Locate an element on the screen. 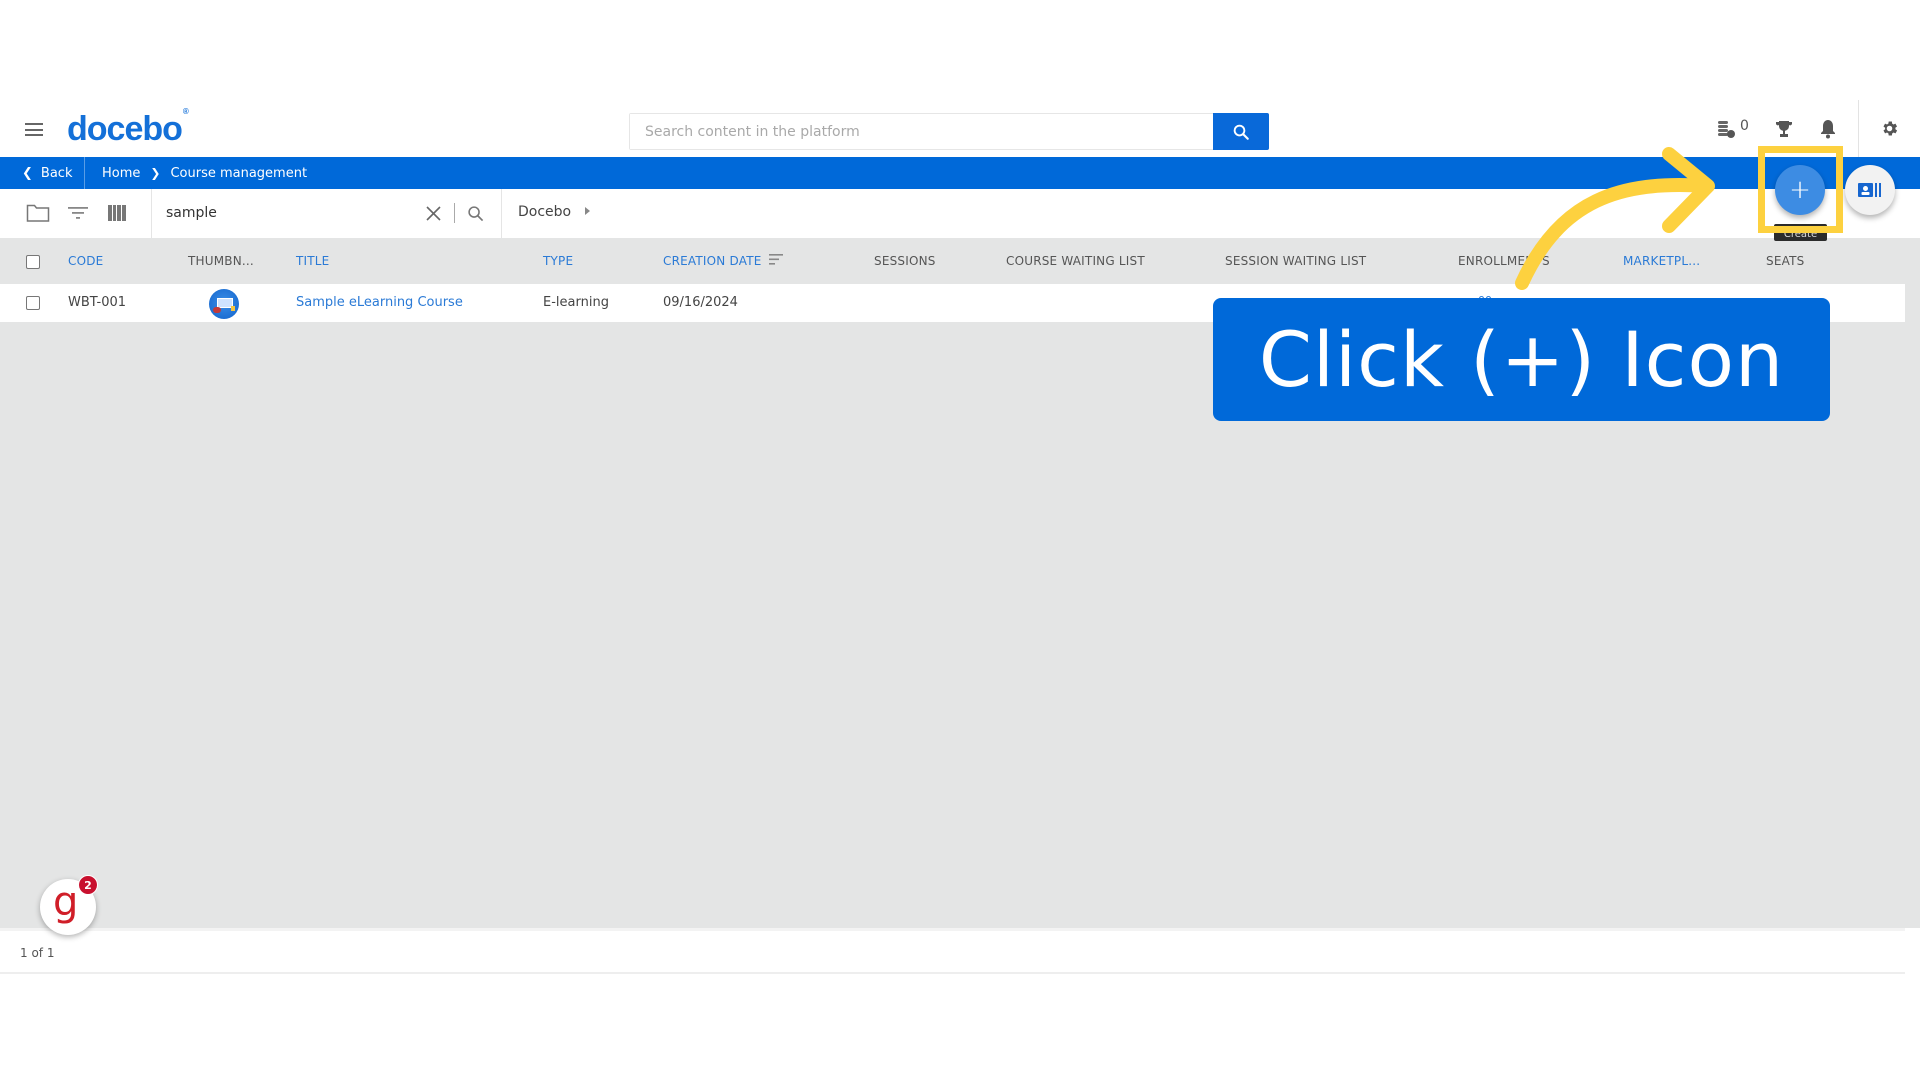 The image size is (1920, 1080). folder-breadcrumb: Docebo is located at coordinates (554, 212).